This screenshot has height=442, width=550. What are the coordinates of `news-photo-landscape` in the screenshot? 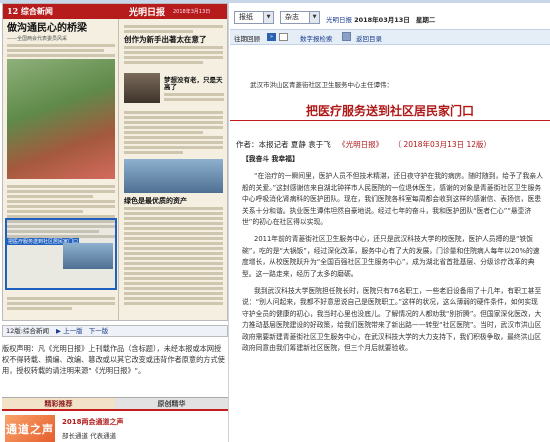 It's located at (173, 176).